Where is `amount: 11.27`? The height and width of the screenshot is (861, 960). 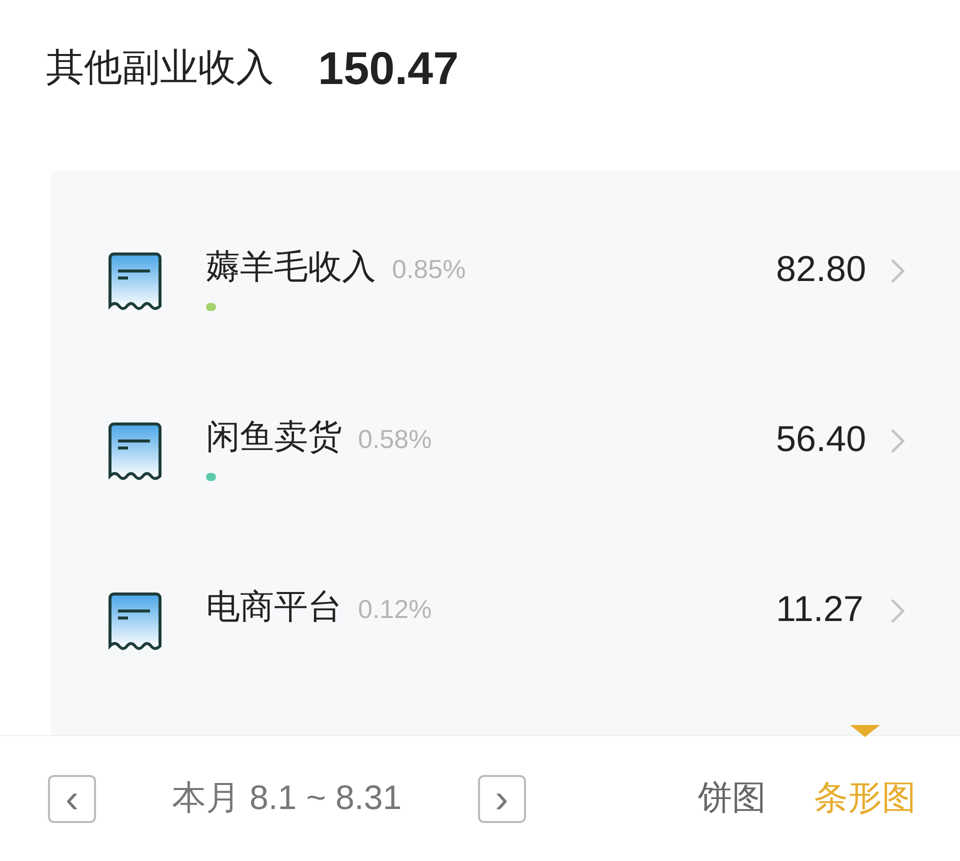 amount: 11.27 is located at coordinates (819, 609).